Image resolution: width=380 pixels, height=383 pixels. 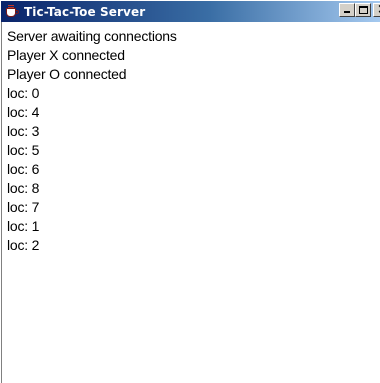 I want to click on window-title: Tic-Tac-Toe Server, so click(x=85, y=11).